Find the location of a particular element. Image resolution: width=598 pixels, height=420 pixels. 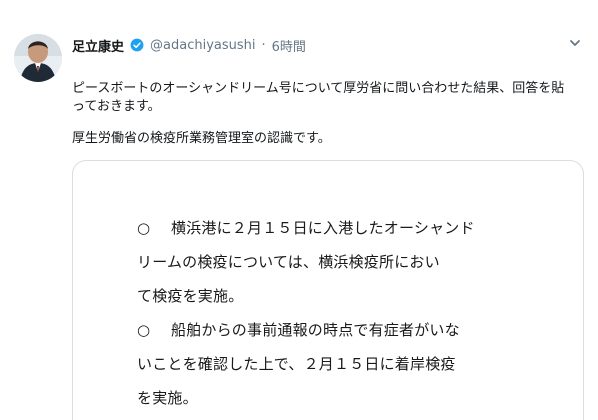

avatar is located at coordinates (38, 58).